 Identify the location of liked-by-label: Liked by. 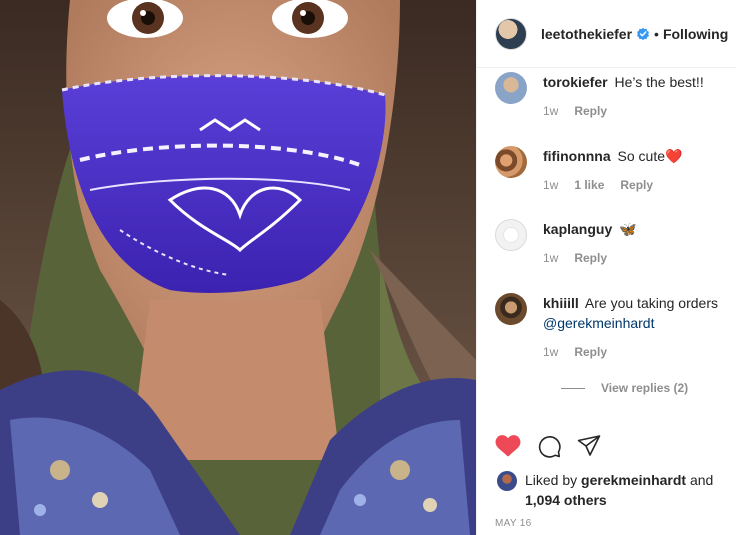
(551, 480).